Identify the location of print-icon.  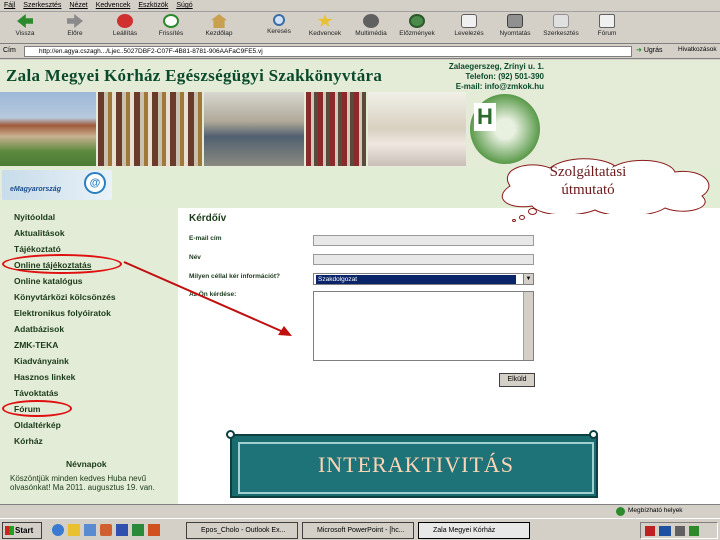
(515, 21).